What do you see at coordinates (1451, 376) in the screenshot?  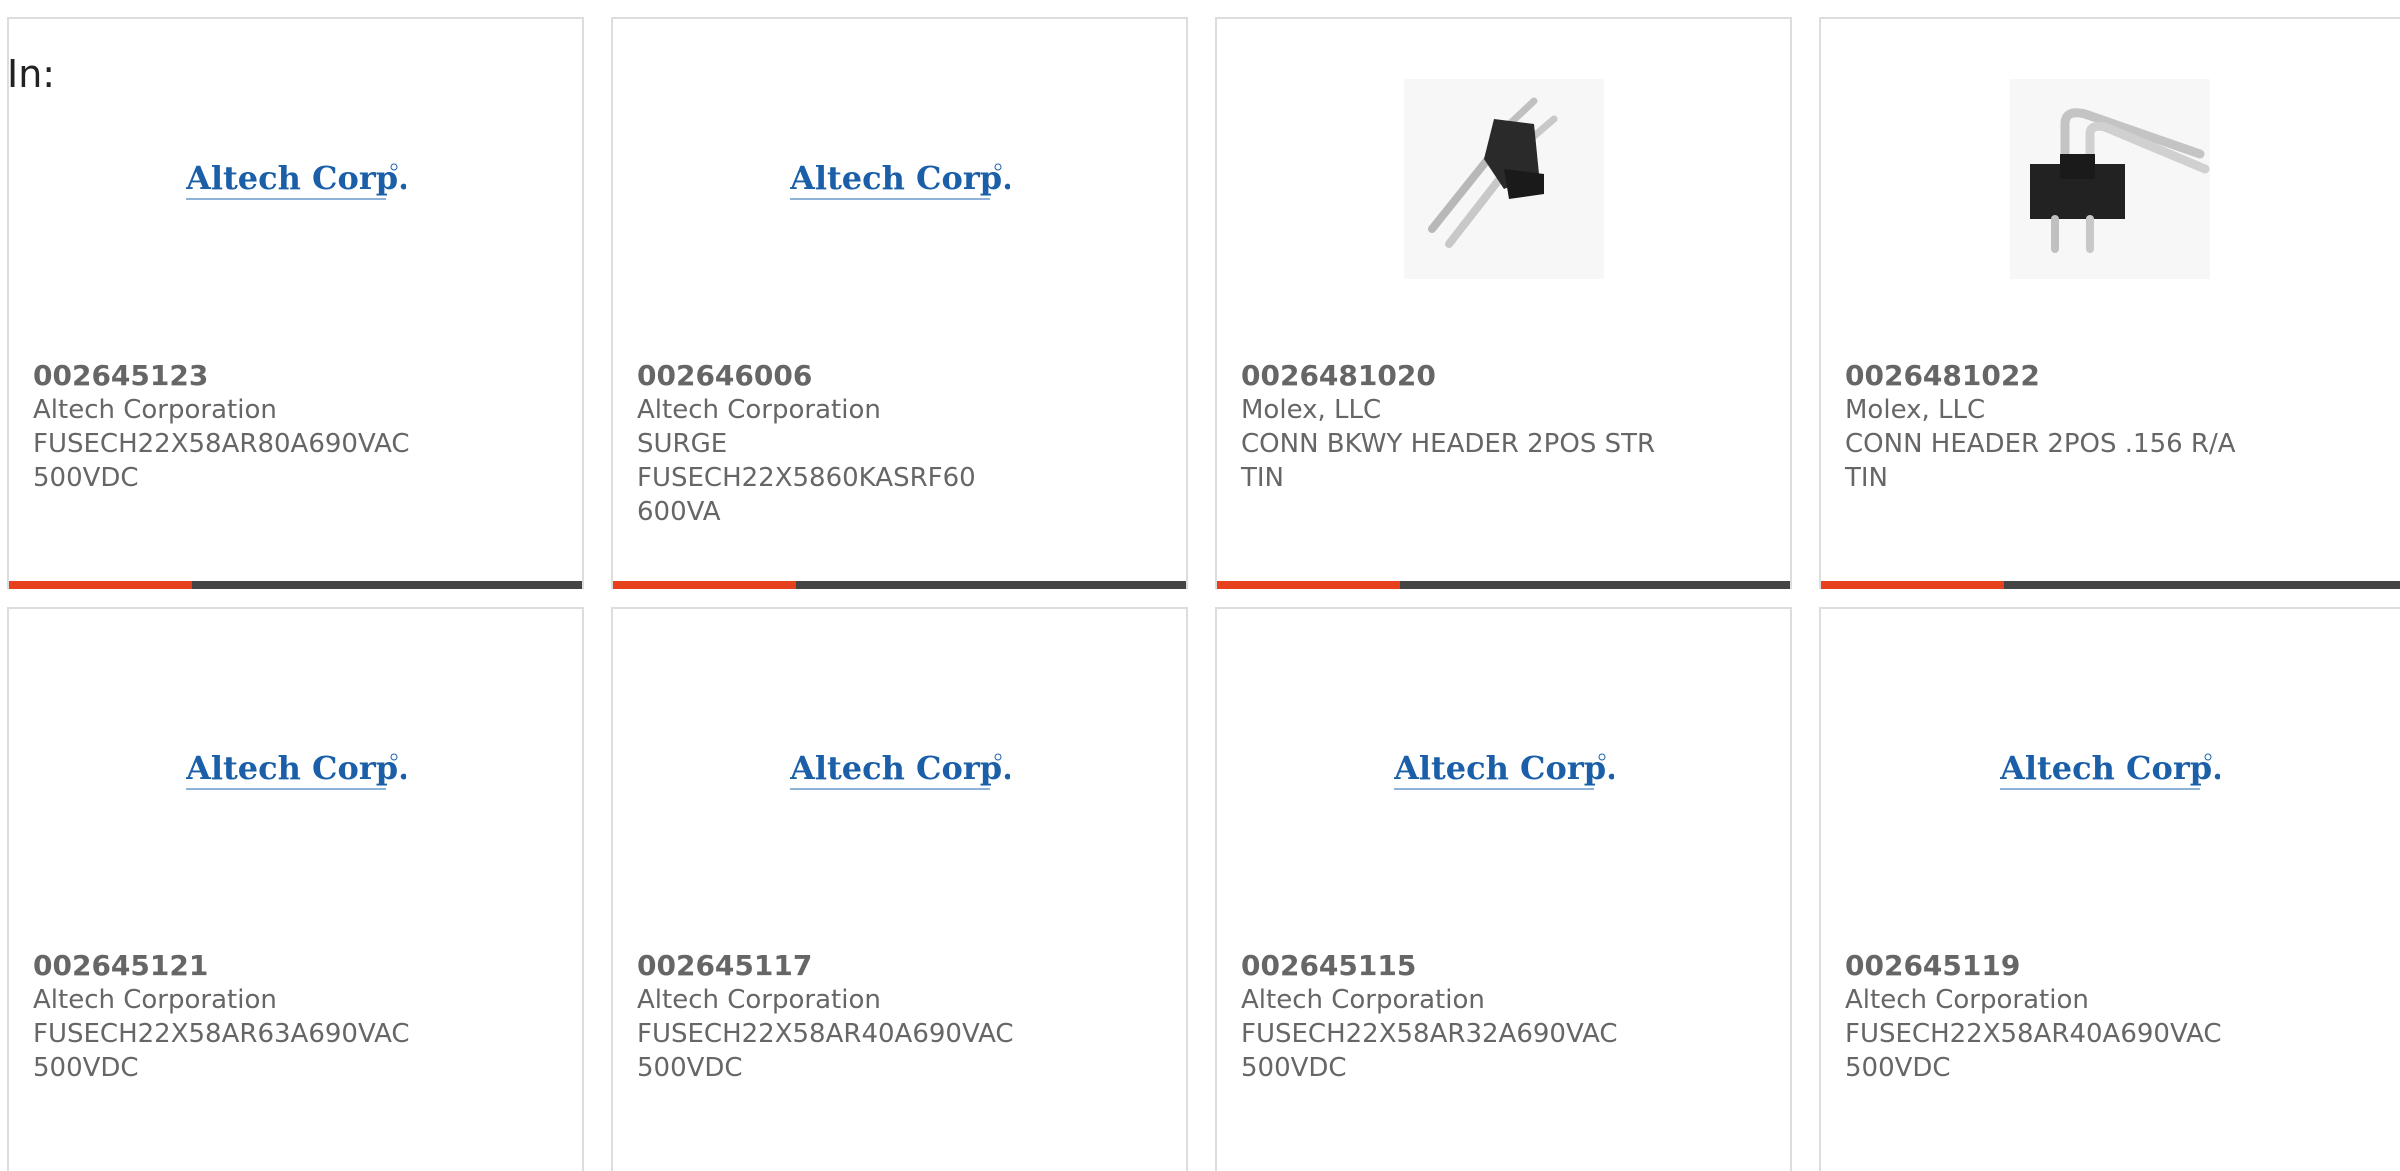 I see `part-number: 0026481020` at bounding box center [1451, 376].